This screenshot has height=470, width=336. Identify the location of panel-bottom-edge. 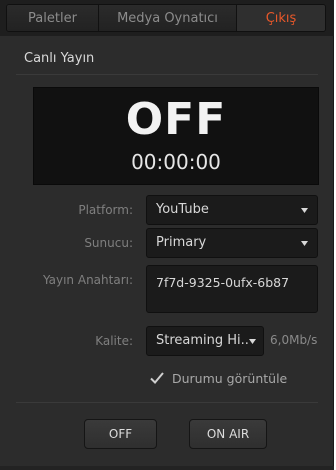
(167, 468).